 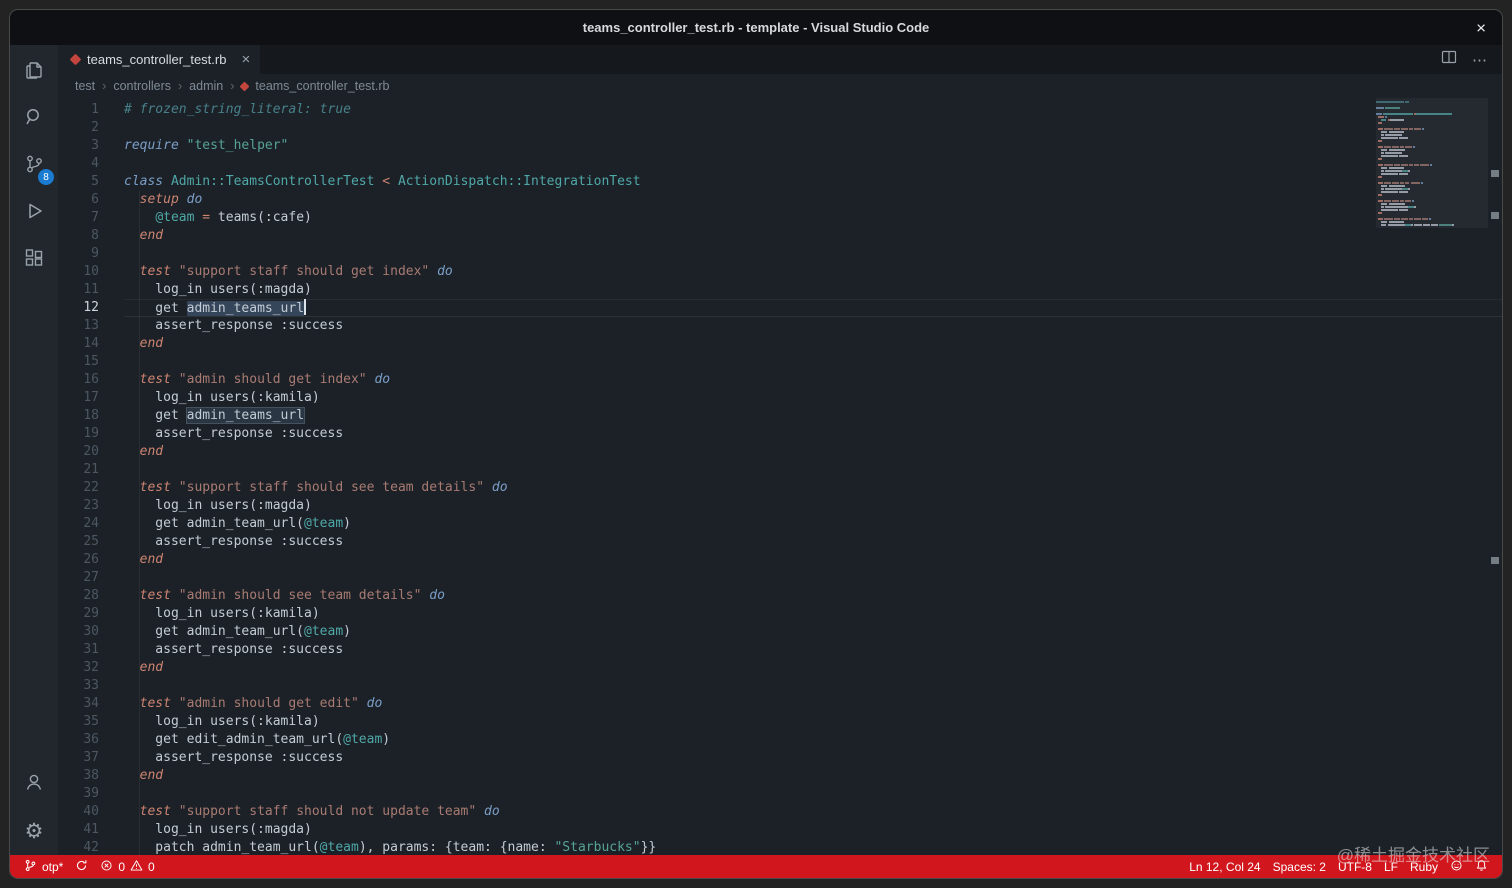 I want to click on sidebar-item-run-debug, so click(x=34, y=213).